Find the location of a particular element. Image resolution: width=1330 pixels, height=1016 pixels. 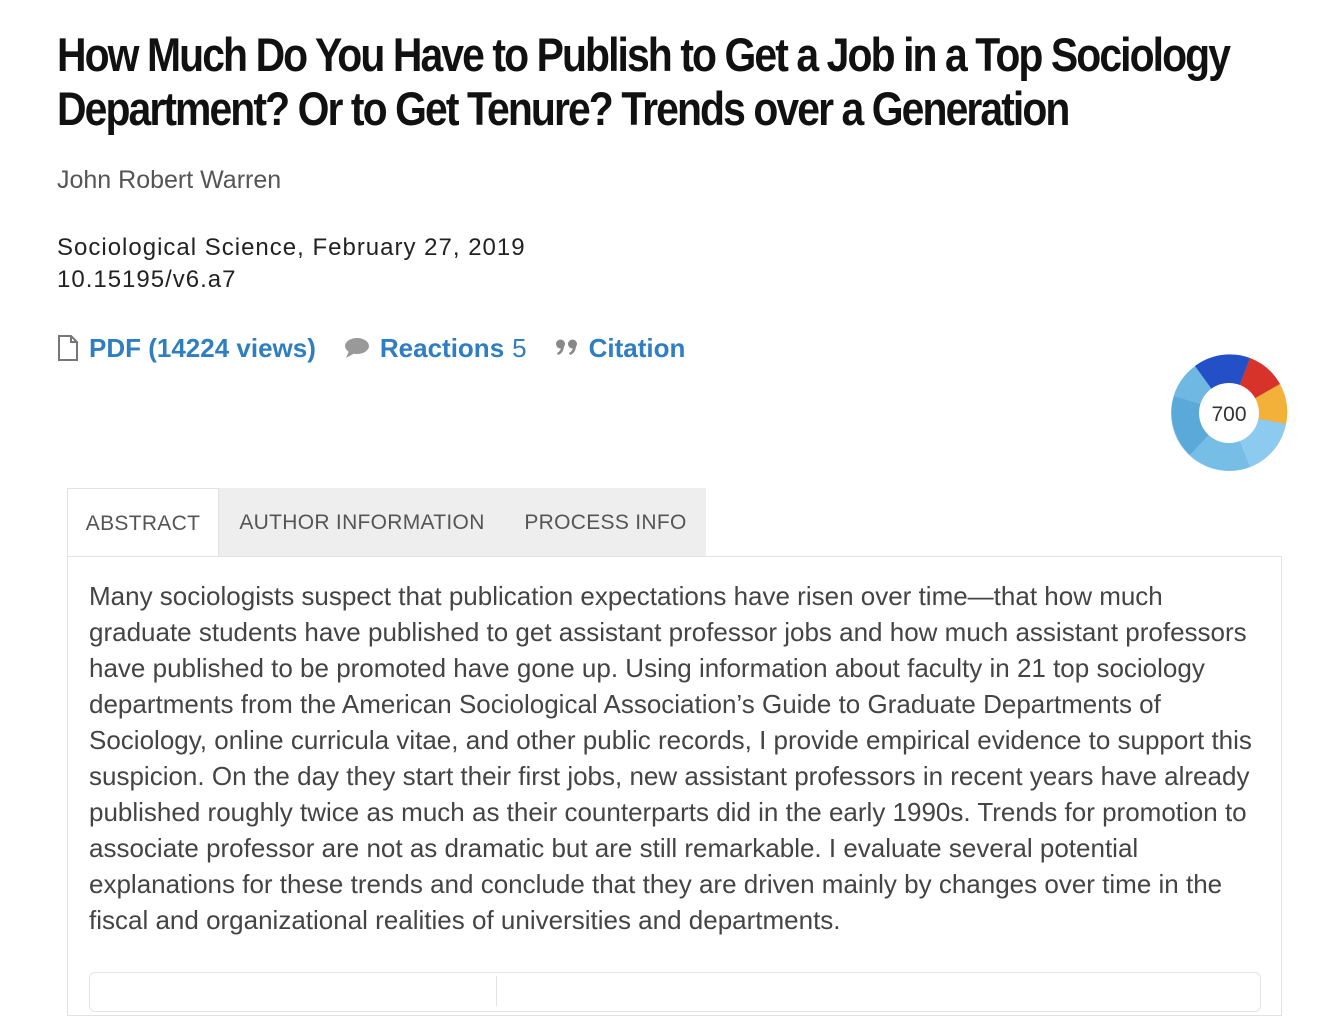

reactions-link: Reactions 5 is located at coordinates (435, 348).